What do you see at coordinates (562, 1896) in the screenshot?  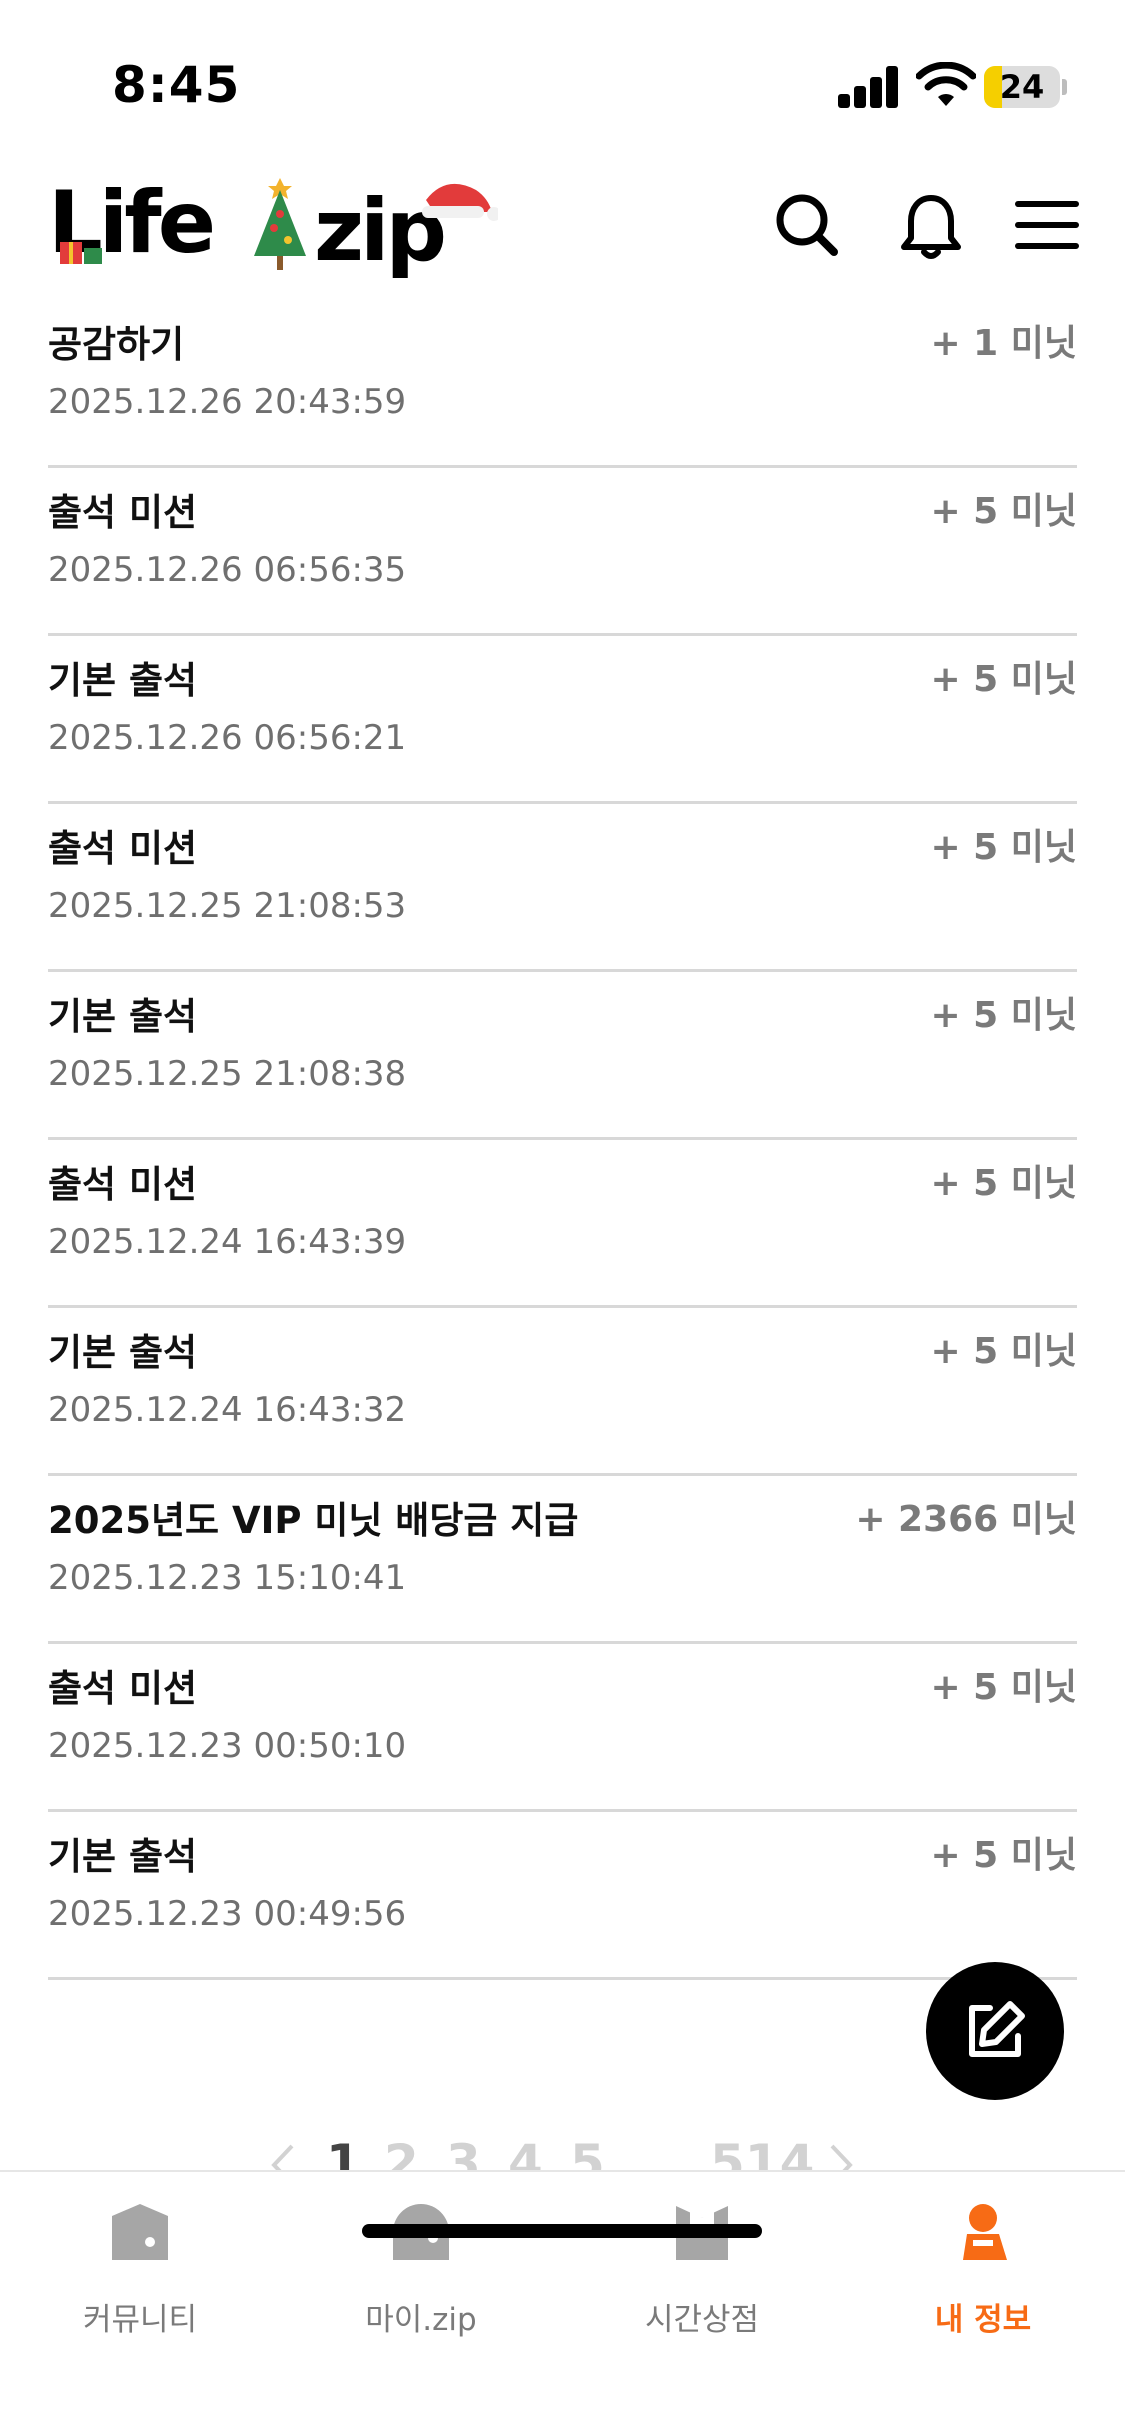 I see `list-item: 기본 출석 2025.12.23 00:49:56 + 5 미닛` at bounding box center [562, 1896].